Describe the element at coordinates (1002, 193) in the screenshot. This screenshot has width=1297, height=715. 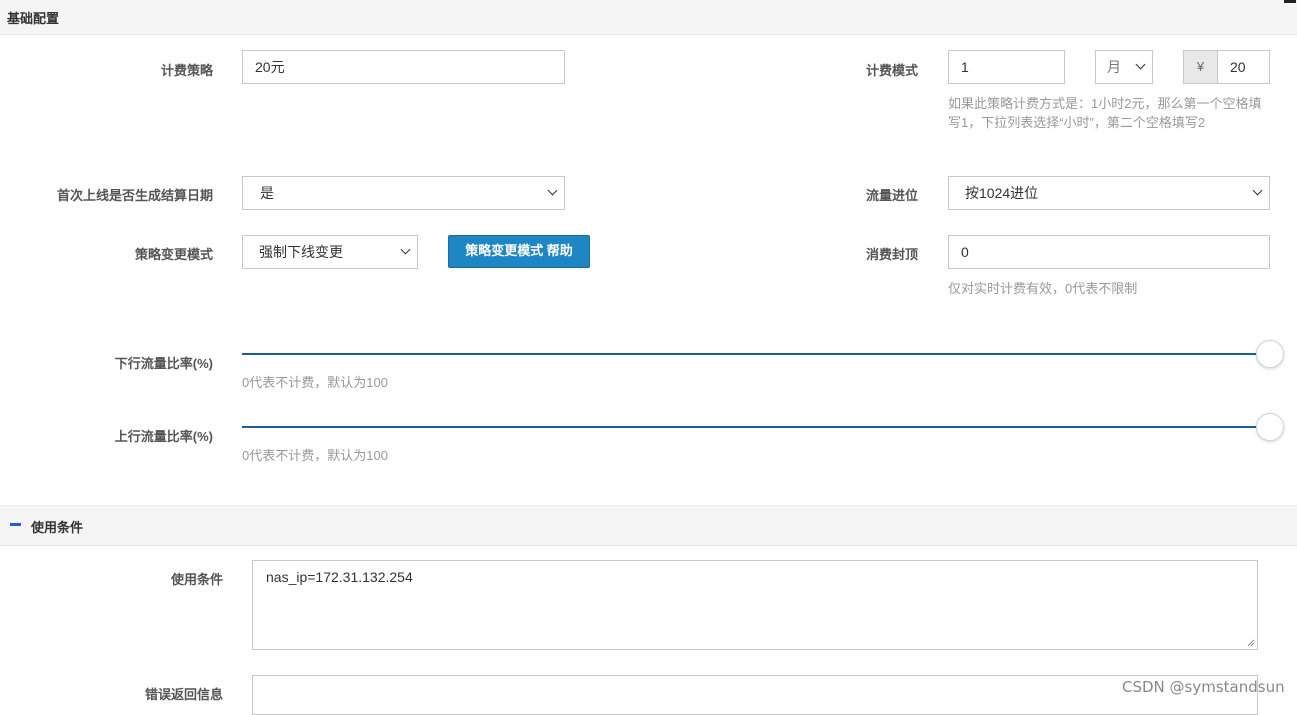
I see `traffic-carry-value: 按1024进位` at that location.